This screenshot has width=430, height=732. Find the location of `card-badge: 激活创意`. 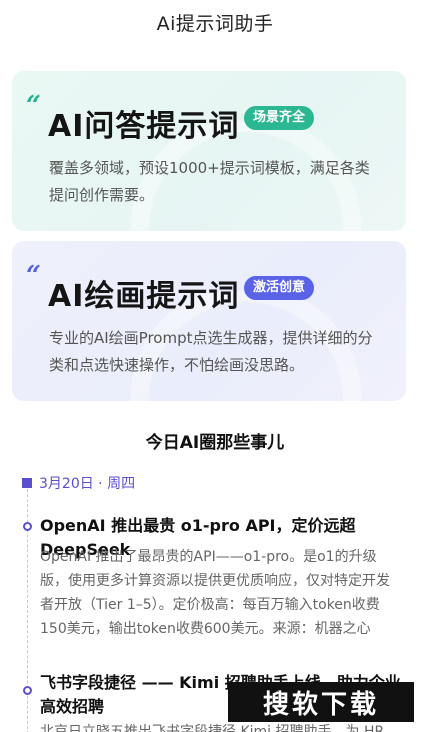

card-badge: 激活创意 is located at coordinates (279, 288).